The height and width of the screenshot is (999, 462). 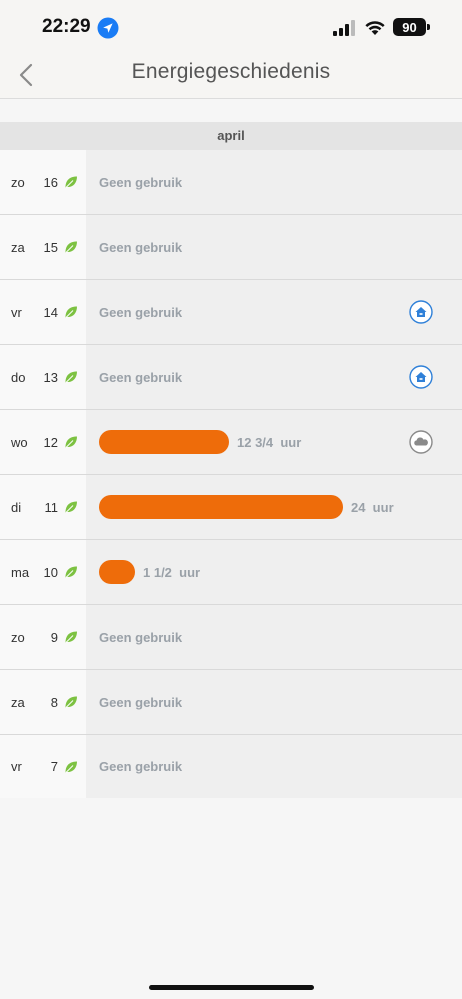 What do you see at coordinates (43, 637) in the screenshot?
I see `day-cell: zo 9` at bounding box center [43, 637].